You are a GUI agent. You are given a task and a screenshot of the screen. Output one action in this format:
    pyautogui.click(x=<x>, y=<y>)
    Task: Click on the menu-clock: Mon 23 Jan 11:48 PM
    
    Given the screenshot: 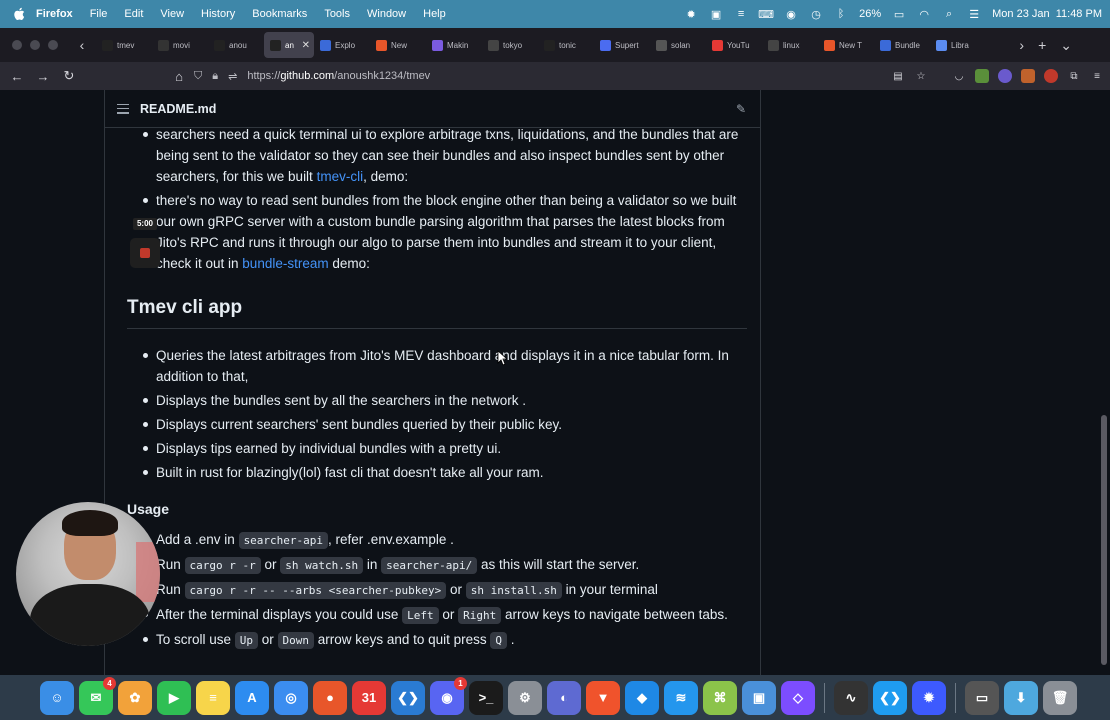 What is the action you would take?
    pyautogui.click(x=1047, y=14)
    